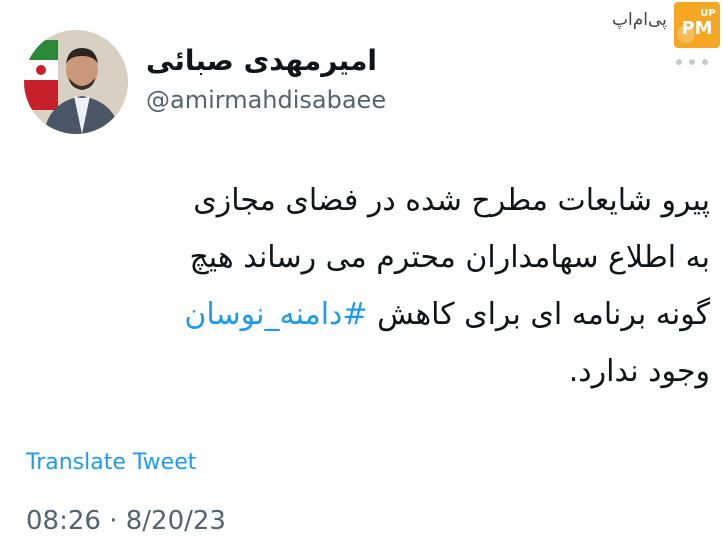 The height and width of the screenshot is (554, 723). Describe the element at coordinates (126, 521) in the screenshot. I see `tweet-timestamp: 08:26 · 8/20/23` at that location.